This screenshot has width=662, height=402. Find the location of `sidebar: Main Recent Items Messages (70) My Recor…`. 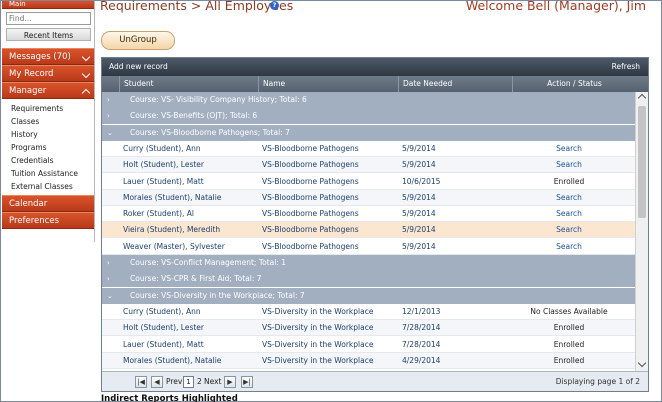

sidebar: Main Recent Items Messages (70) My Recor… is located at coordinates (48, 121).